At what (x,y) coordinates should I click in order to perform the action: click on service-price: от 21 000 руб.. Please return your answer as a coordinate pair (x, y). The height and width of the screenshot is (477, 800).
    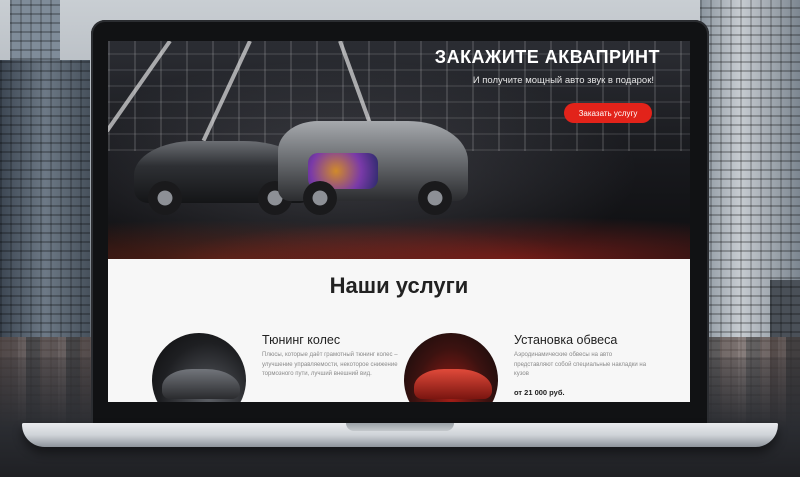
    Looking at the image, I should click on (539, 392).